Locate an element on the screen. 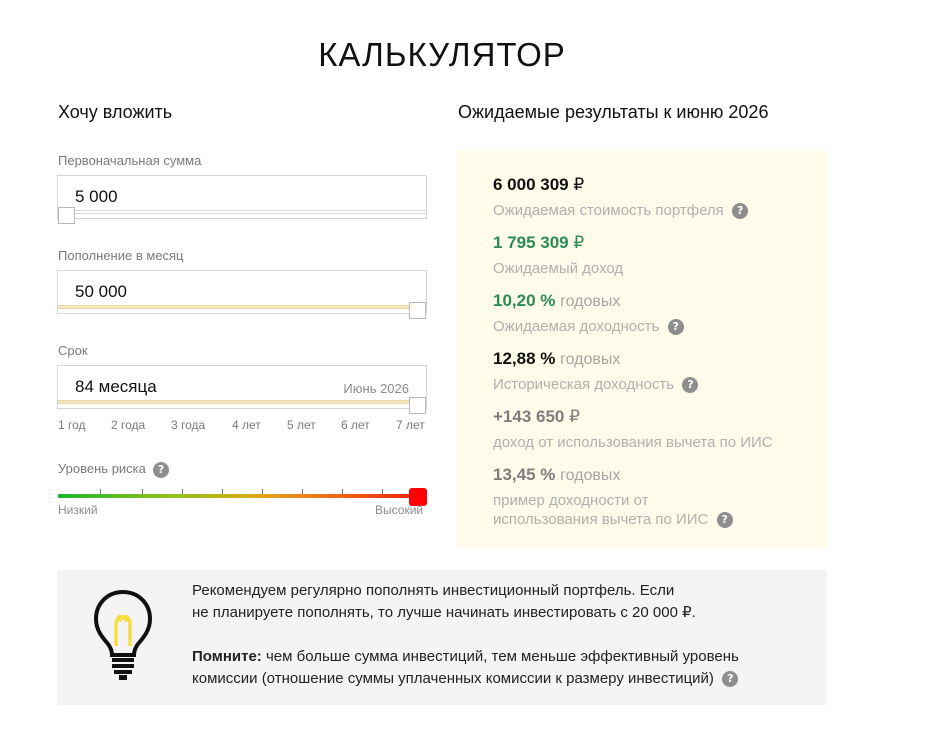  initial-amount-track is located at coordinates (242, 212).